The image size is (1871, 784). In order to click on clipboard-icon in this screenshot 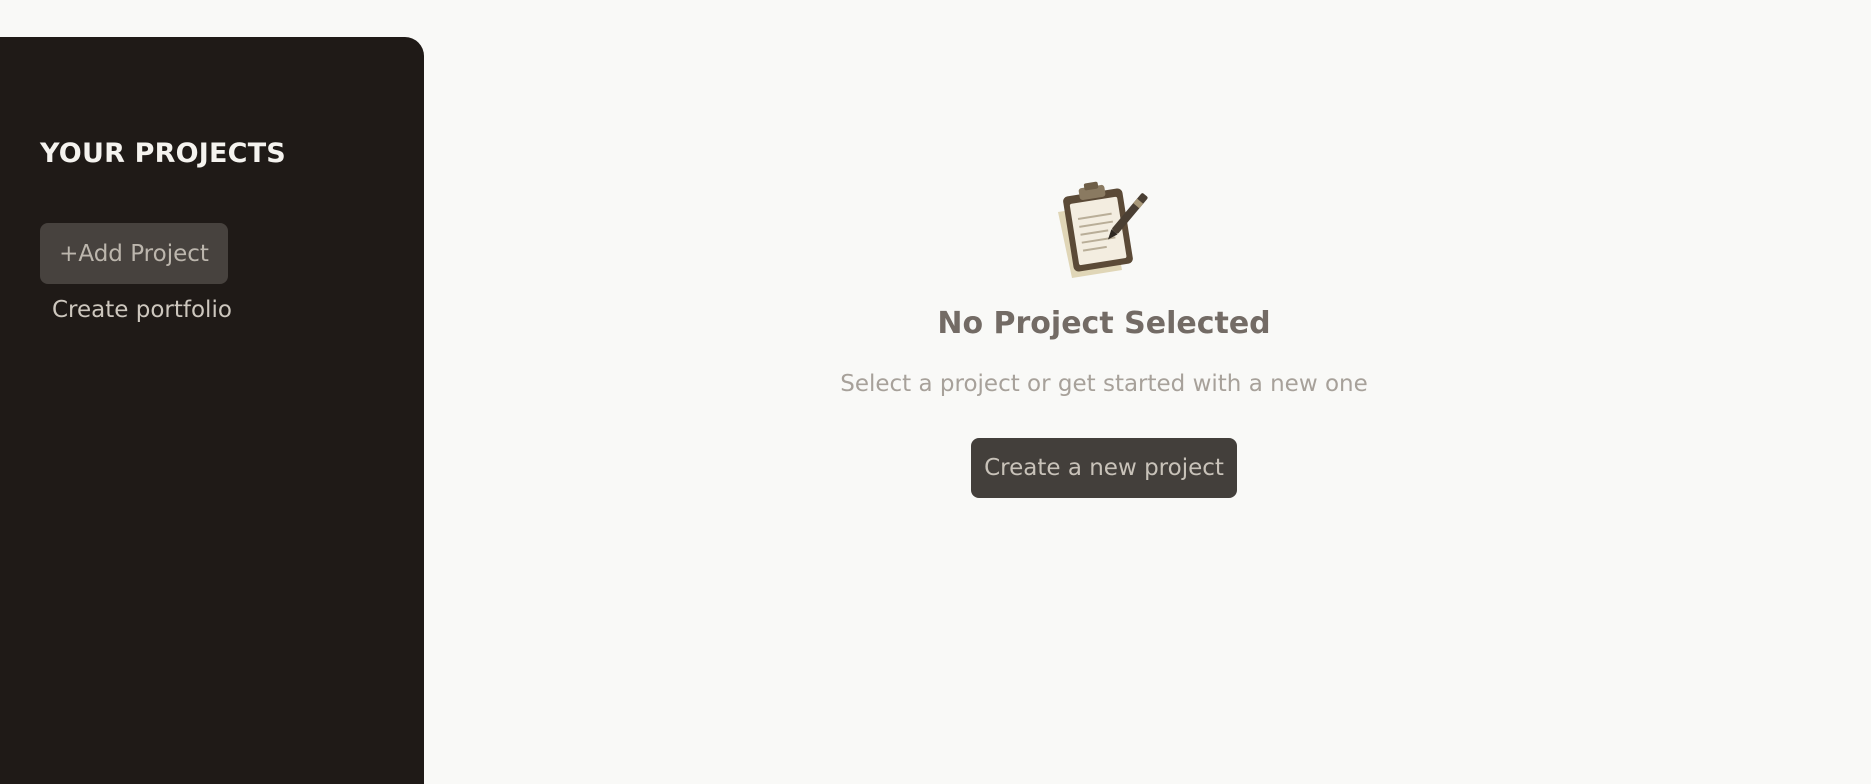, I will do `click(1103, 229)`.